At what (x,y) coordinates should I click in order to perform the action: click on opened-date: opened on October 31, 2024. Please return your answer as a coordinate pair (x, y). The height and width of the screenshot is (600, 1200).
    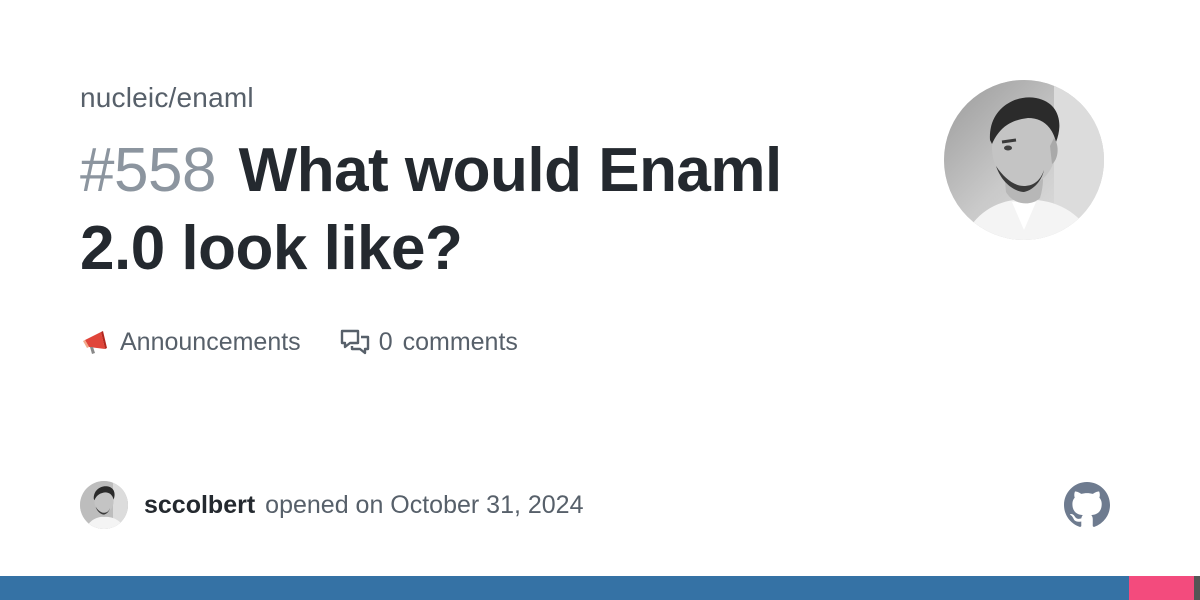
    Looking at the image, I should click on (424, 504).